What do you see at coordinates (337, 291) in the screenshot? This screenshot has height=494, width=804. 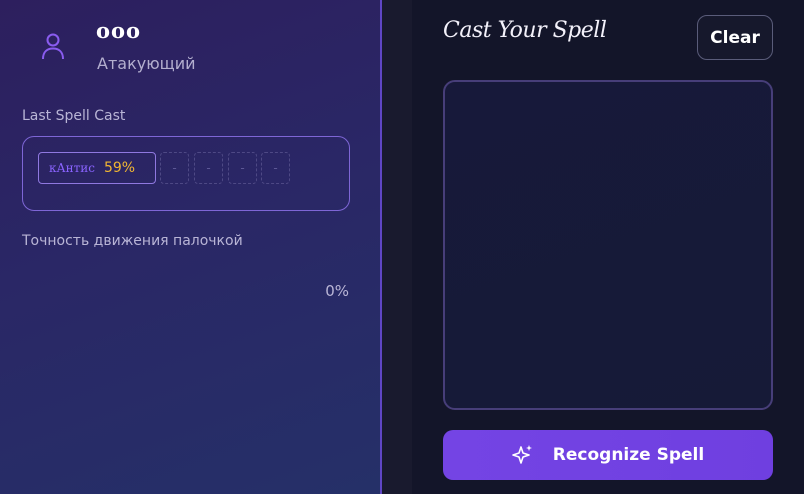 I see `wand-accuracy-value: 0%` at bounding box center [337, 291].